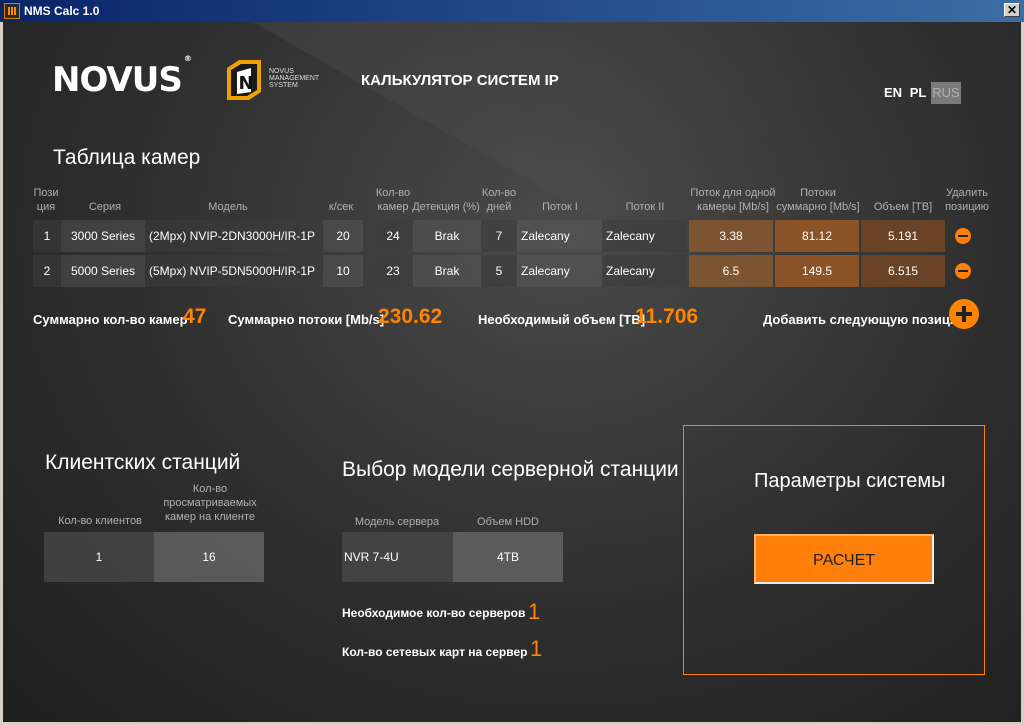 Image resolution: width=1024 pixels, height=725 pixels. What do you see at coordinates (510, 469) in the screenshot?
I see `server-title: Выбор модели серверной станции` at bounding box center [510, 469].